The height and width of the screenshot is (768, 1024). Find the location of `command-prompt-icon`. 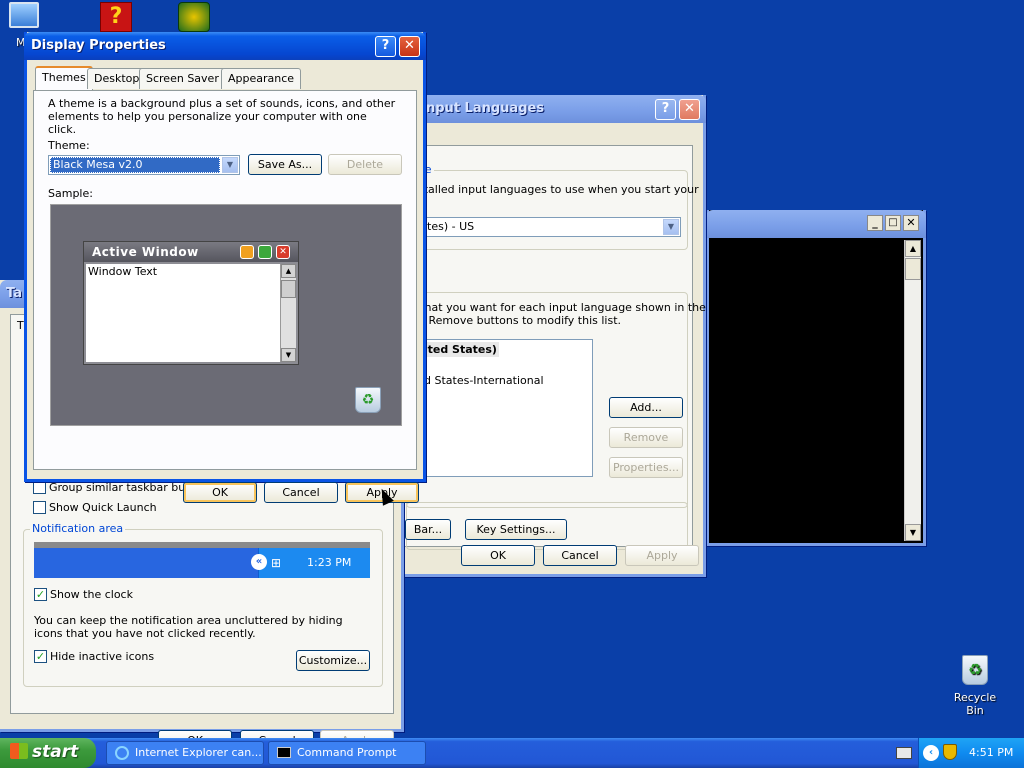

command-prompt-icon is located at coordinates (284, 752).